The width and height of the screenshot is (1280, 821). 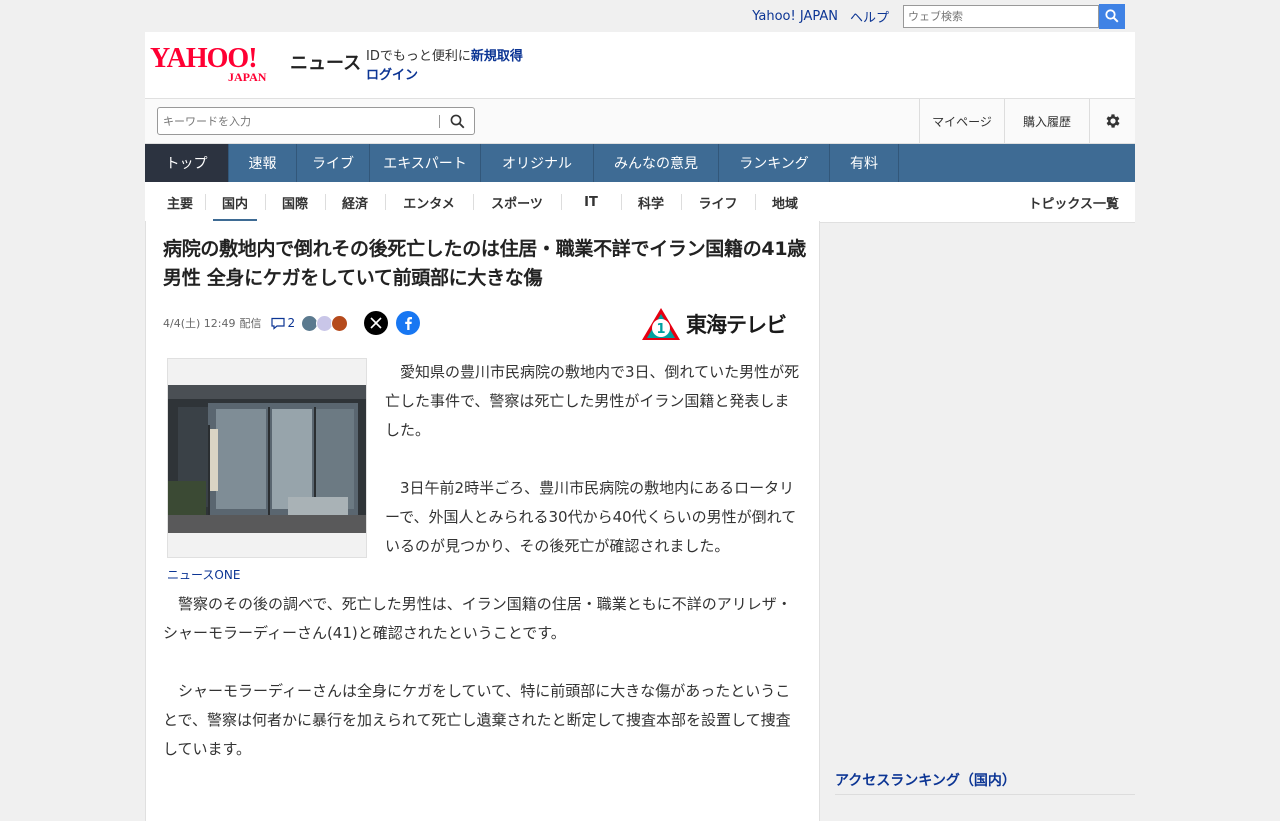 I want to click on facebook-share-button, so click(x=408, y=323).